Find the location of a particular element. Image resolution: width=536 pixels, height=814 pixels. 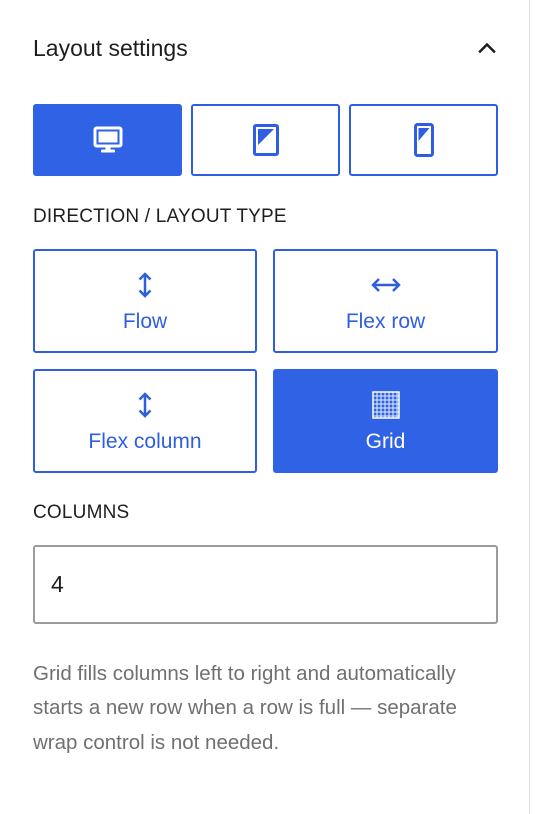

tablet-icon is located at coordinates (265, 140).